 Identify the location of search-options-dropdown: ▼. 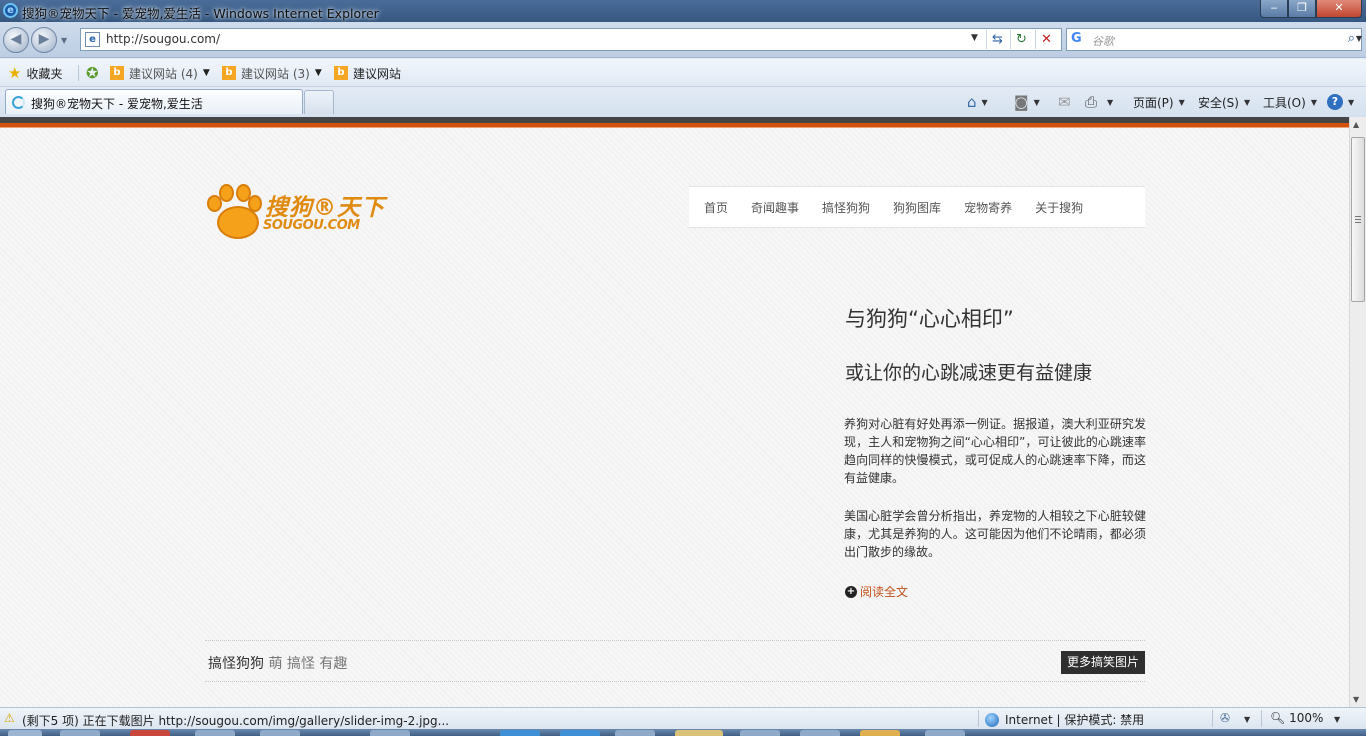
(1359, 38).